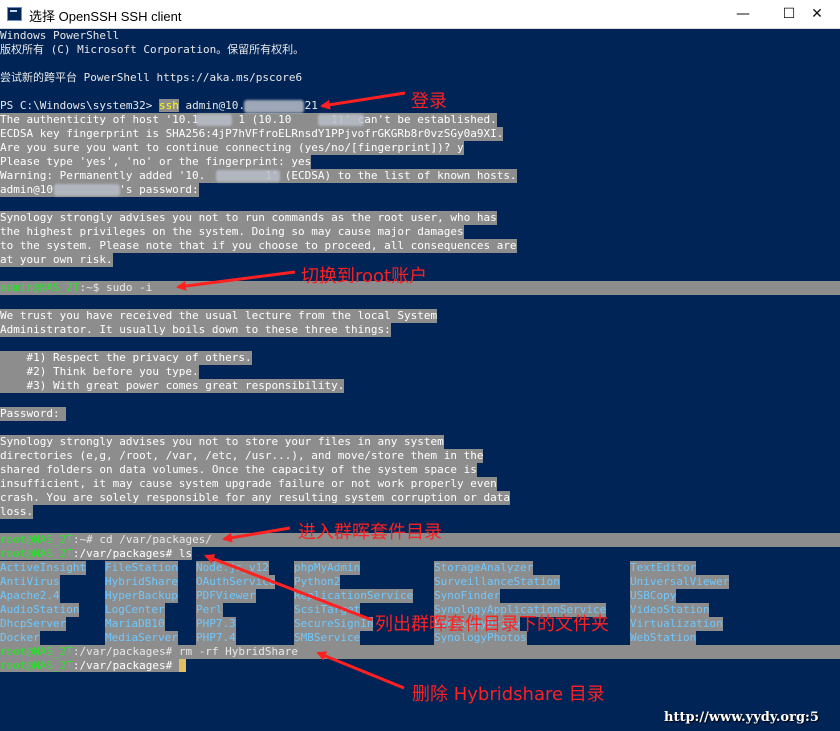 Image resolution: width=840 pixels, height=731 pixels. Describe the element at coordinates (33, 624) in the screenshot. I see `directory-entry: DhcpServer` at that location.